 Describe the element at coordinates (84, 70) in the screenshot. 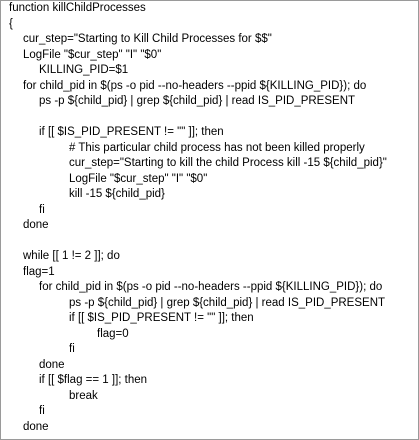

I see `code-line: KILLING_PID=$1` at that location.